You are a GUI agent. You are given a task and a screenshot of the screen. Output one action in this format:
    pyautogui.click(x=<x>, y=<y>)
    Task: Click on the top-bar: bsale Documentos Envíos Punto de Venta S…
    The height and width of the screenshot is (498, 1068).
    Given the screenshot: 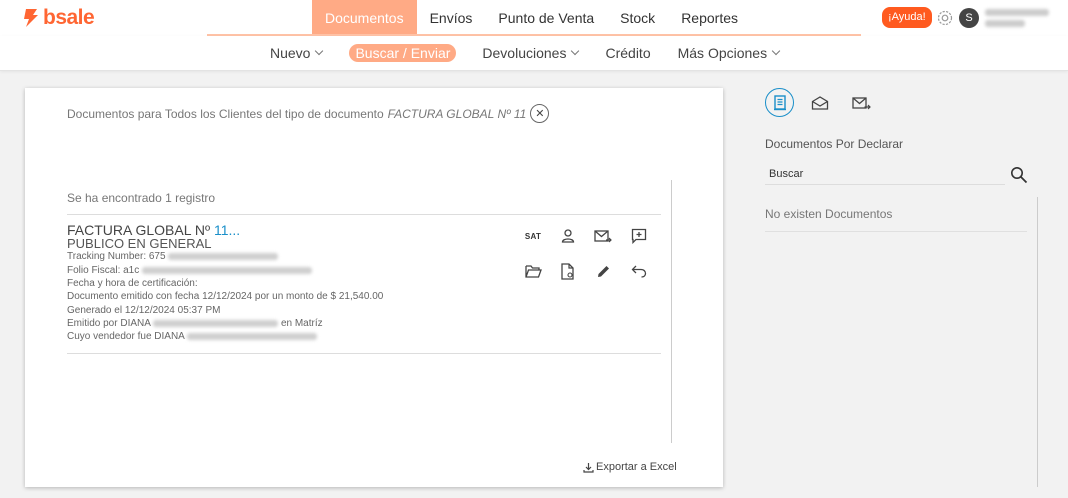 What is the action you would take?
    pyautogui.click(x=534, y=18)
    